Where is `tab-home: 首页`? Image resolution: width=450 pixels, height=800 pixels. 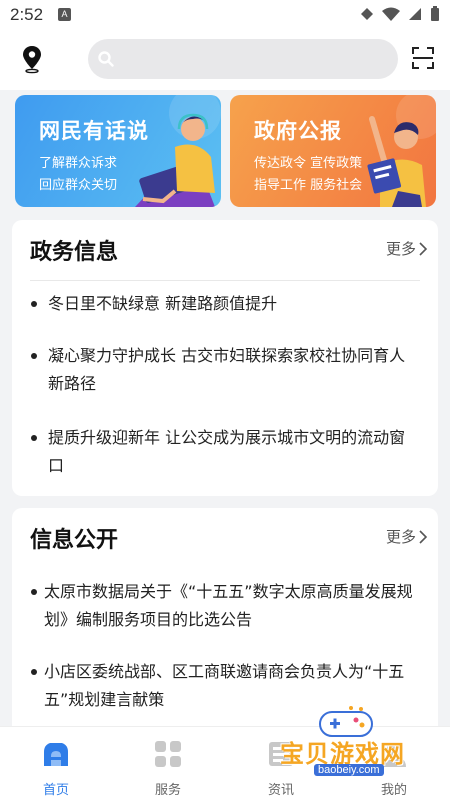
tab-home: 首页 is located at coordinates (56, 763).